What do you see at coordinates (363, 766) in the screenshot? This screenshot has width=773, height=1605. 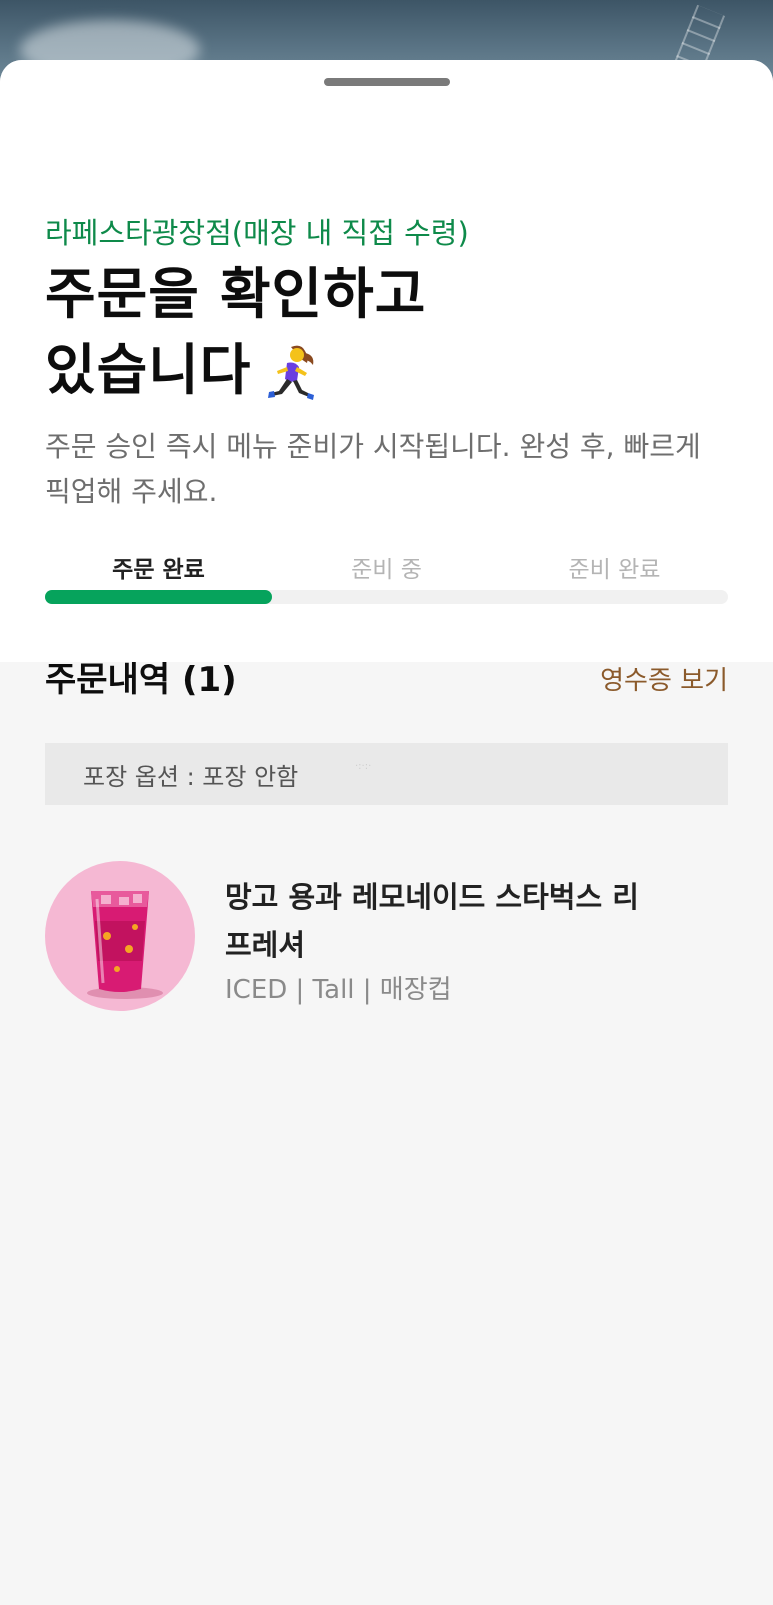 I see `faint-mark: ·:·:·` at bounding box center [363, 766].